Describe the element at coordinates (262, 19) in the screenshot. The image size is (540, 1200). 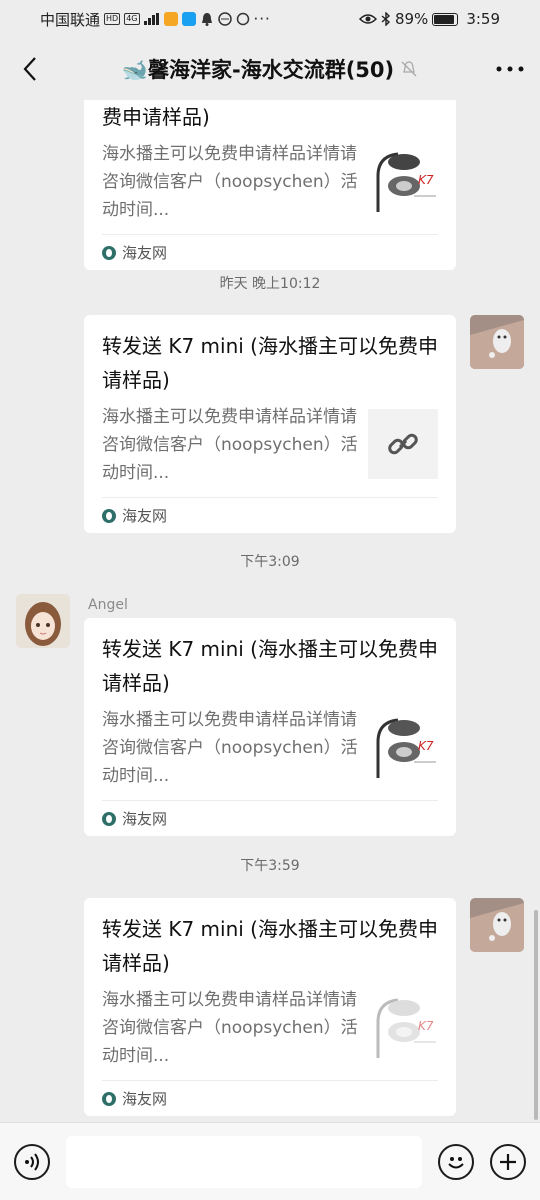
I see `more-notifications-icon: ···` at that location.